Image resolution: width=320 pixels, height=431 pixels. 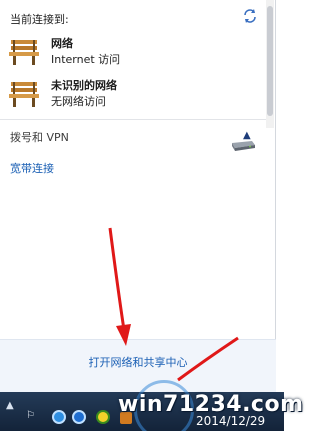 I want to click on dialup-vpn-heading: 拨号和 VPN, so click(x=39, y=137).